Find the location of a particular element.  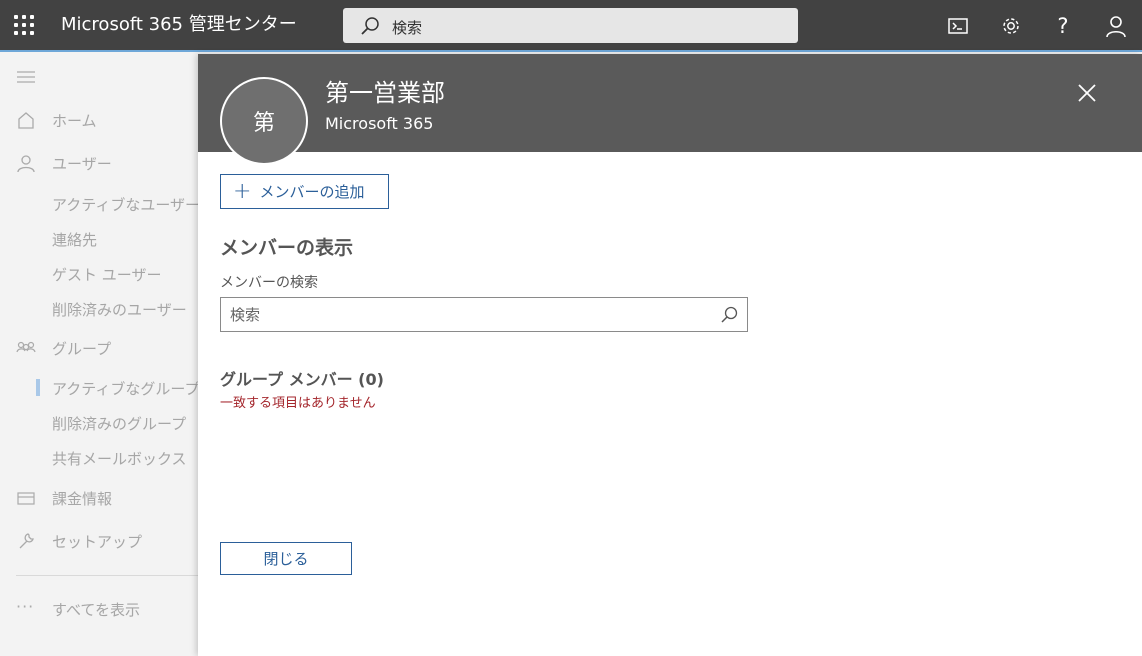

plus-icon: + is located at coordinates (242, 191).